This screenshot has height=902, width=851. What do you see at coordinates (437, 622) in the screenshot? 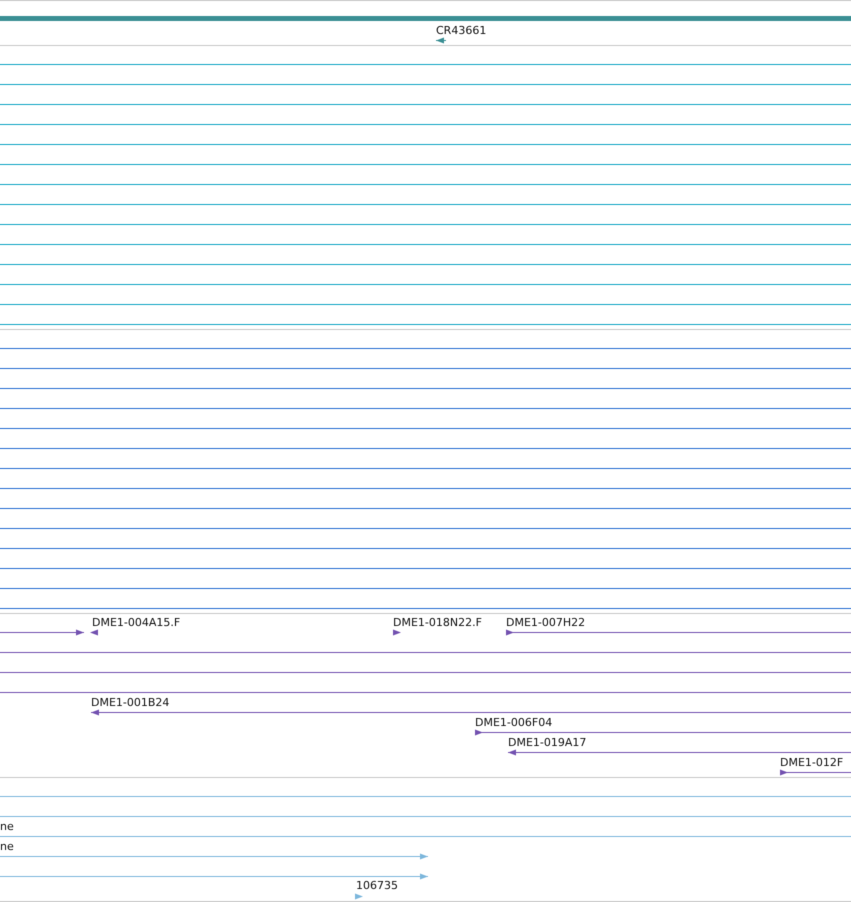
I see `feature-label: DME1-018N22.F` at bounding box center [437, 622].